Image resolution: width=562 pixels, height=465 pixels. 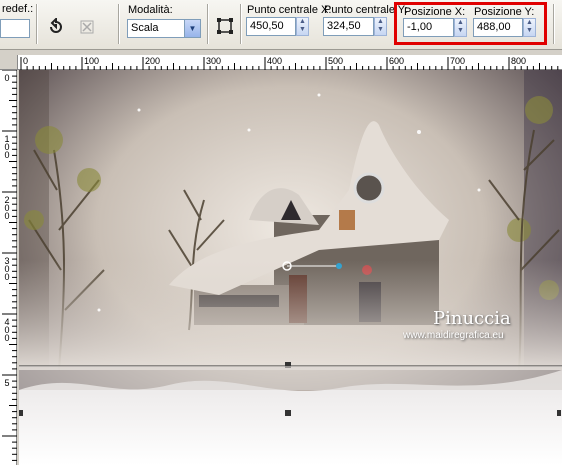 I want to click on ruler-label: 3 0 0, so click(x=7, y=269).